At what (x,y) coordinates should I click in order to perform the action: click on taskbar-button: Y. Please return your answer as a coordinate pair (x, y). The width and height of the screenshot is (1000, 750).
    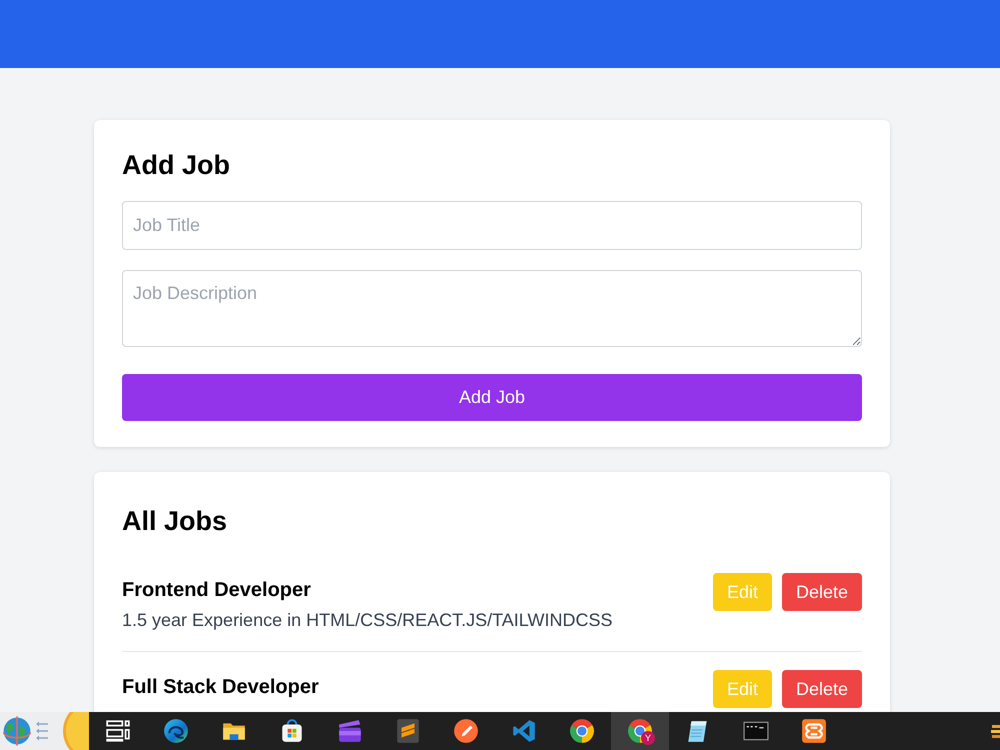
    Looking at the image, I should click on (640, 731).